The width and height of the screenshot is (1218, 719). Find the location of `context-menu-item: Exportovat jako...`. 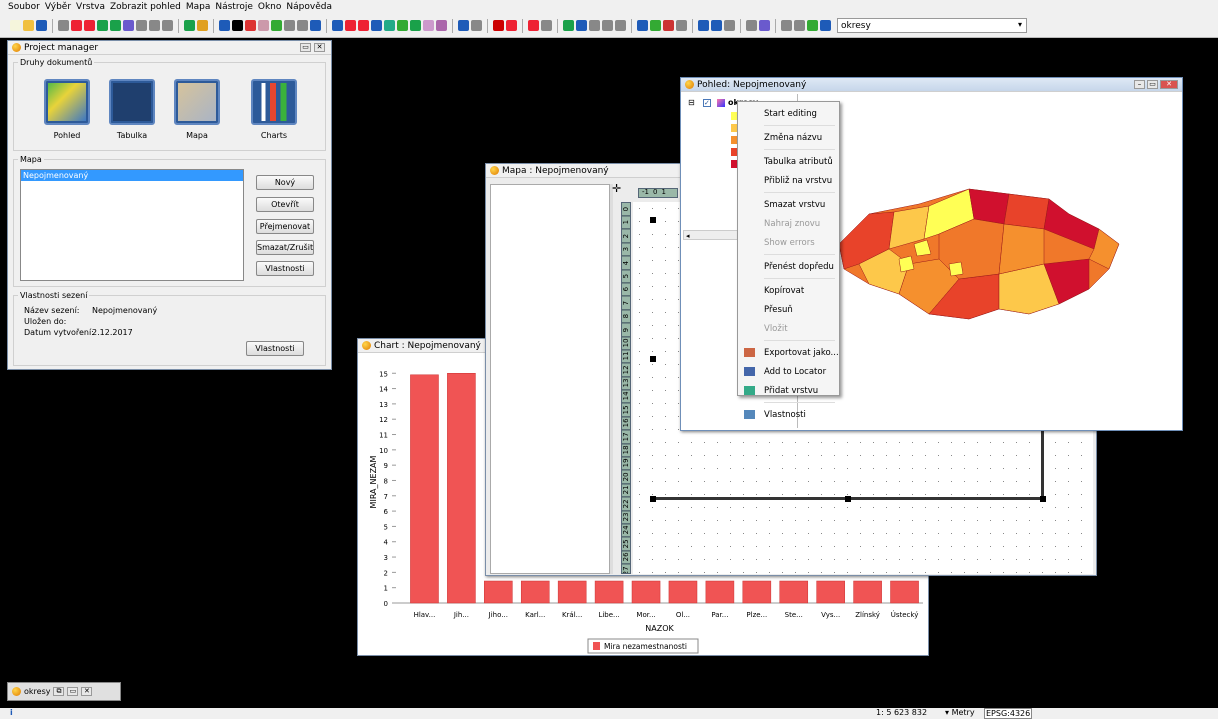

context-menu-item: Exportovat jako... is located at coordinates (788, 352).